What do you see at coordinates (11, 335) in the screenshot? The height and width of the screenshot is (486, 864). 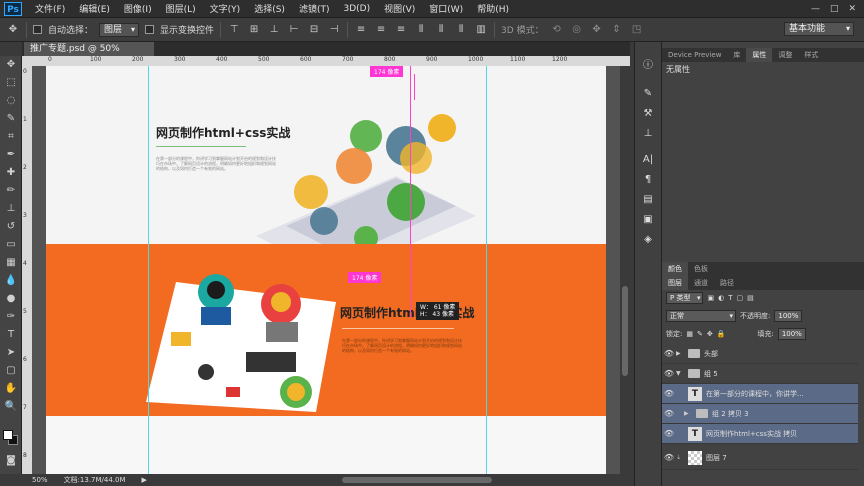 I see `type-tool-icon: T` at bounding box center [11, 335].